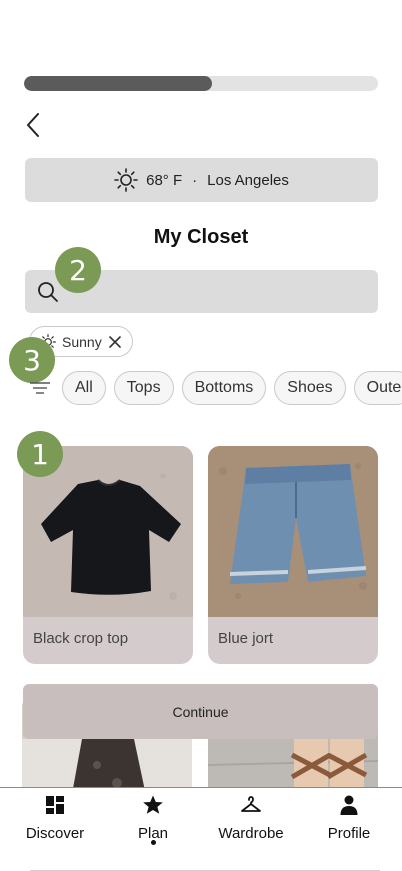 The width and height of the screenshot is (402, 871). I want to click on closet-item-card: Blue jort, so click(293, 555).